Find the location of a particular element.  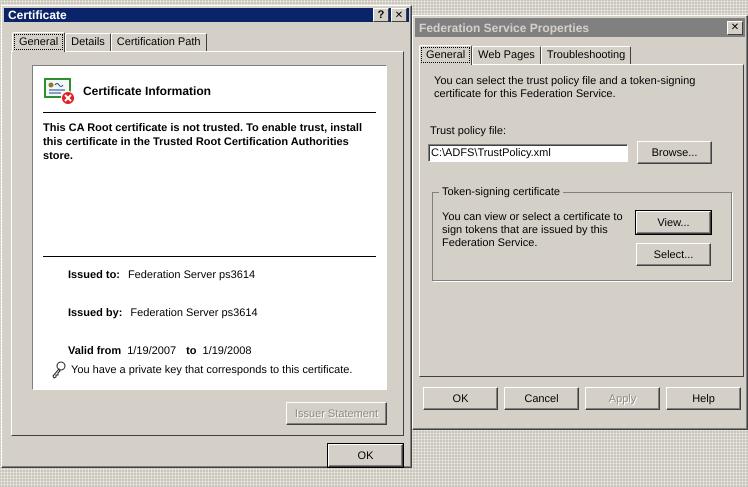

description-text: You can view or select a certificate to sign tokens that are issued by this Federation Service. is located at coordinates (533, 231).